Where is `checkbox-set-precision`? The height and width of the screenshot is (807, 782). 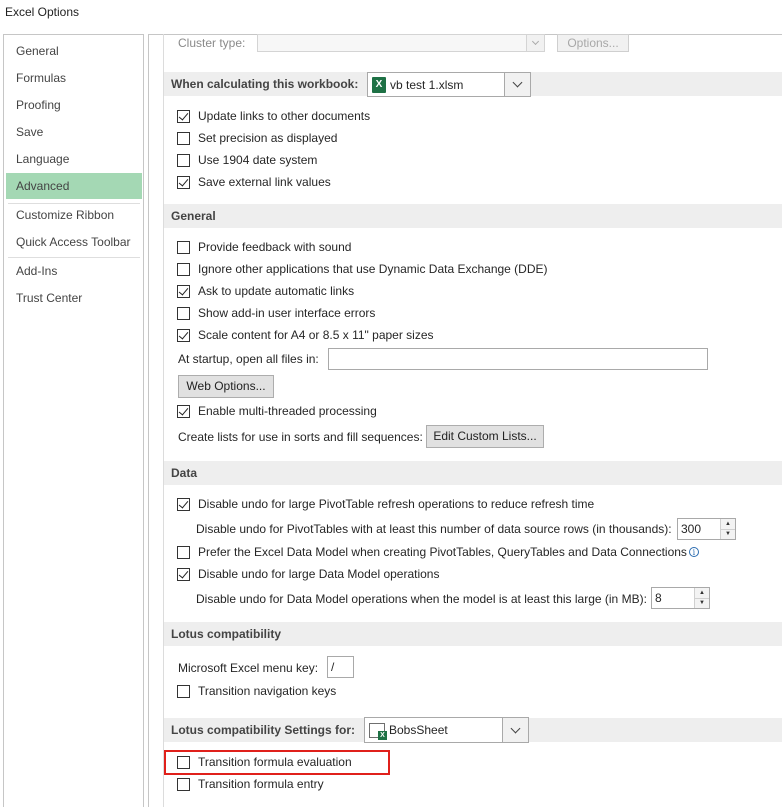 checkbox-set-precision is located at coordinates (183, 138).